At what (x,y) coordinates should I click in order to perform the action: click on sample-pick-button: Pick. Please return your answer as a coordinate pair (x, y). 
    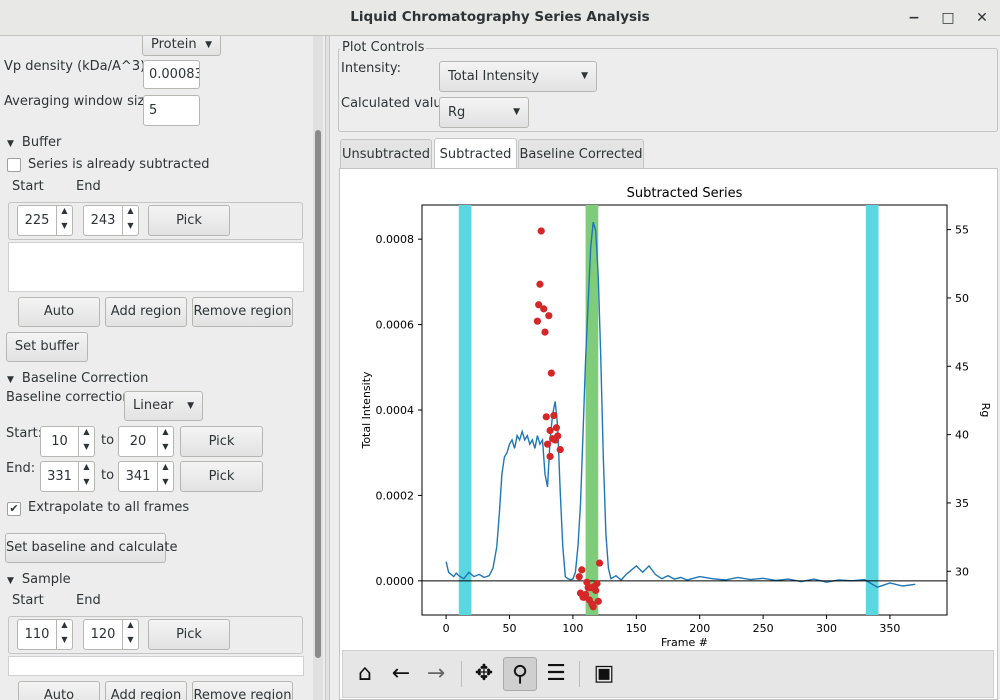
    Looking at the image, I should click on (189, 634).